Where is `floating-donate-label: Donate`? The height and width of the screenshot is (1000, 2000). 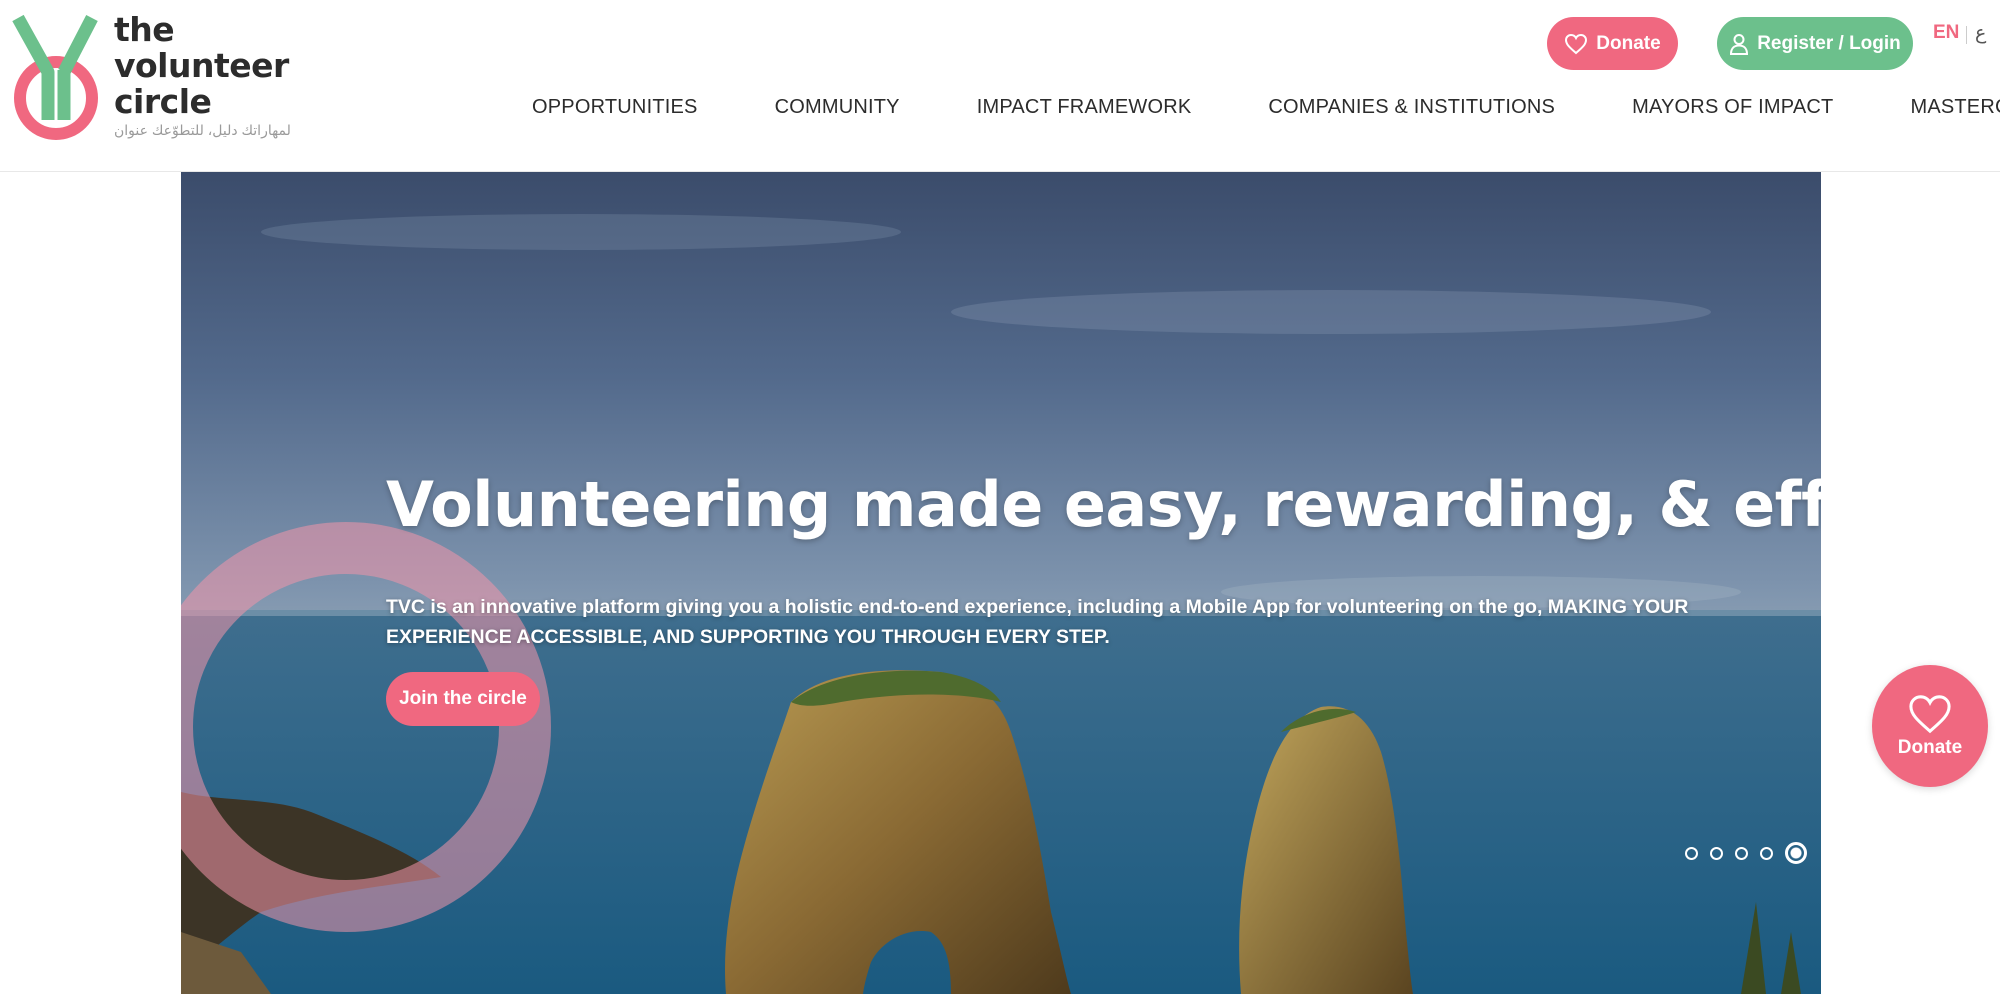
floating-donate-label: Donate is located at coordinates (1930, 747).